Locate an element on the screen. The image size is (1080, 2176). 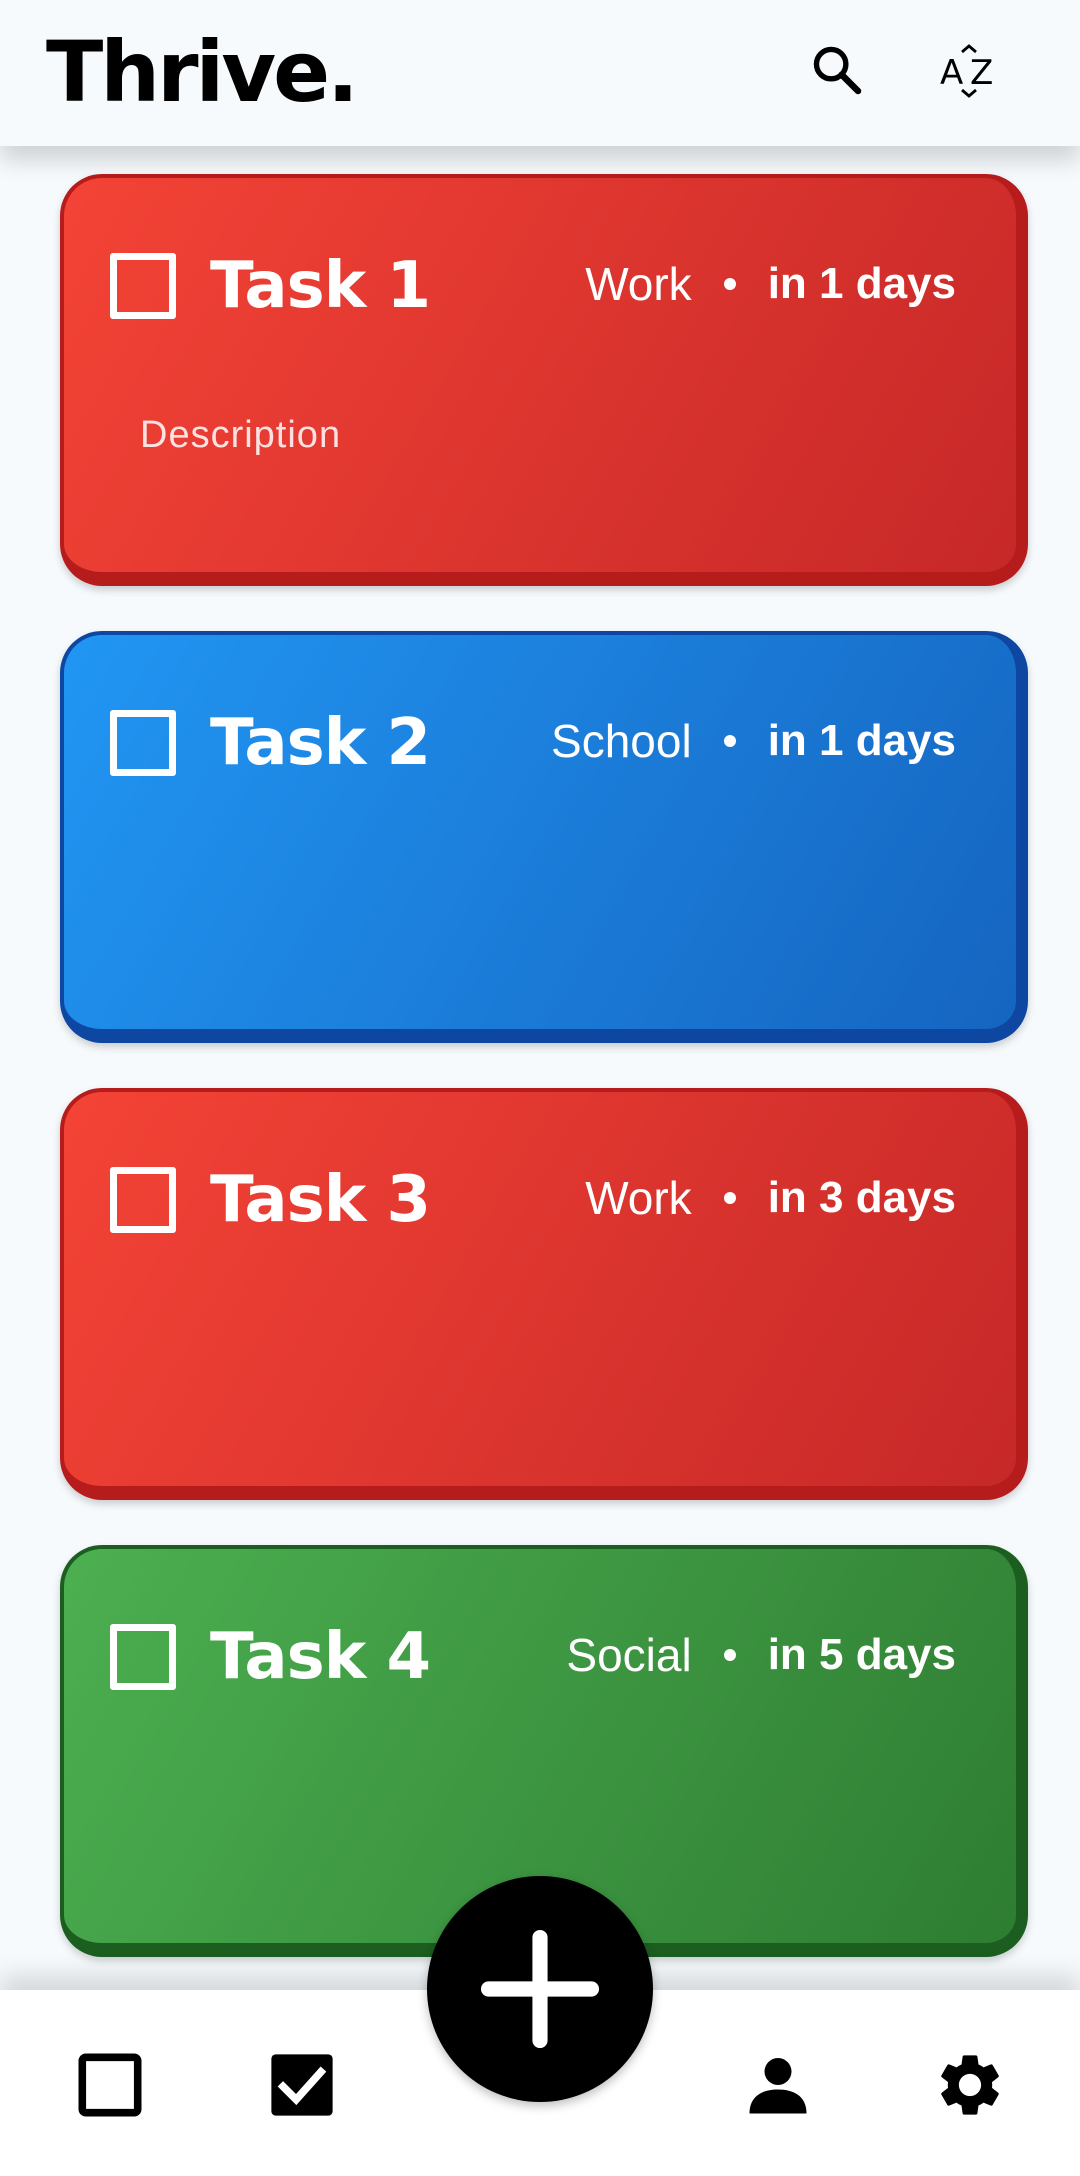
task-category: School is located at coordinates (621, 741).